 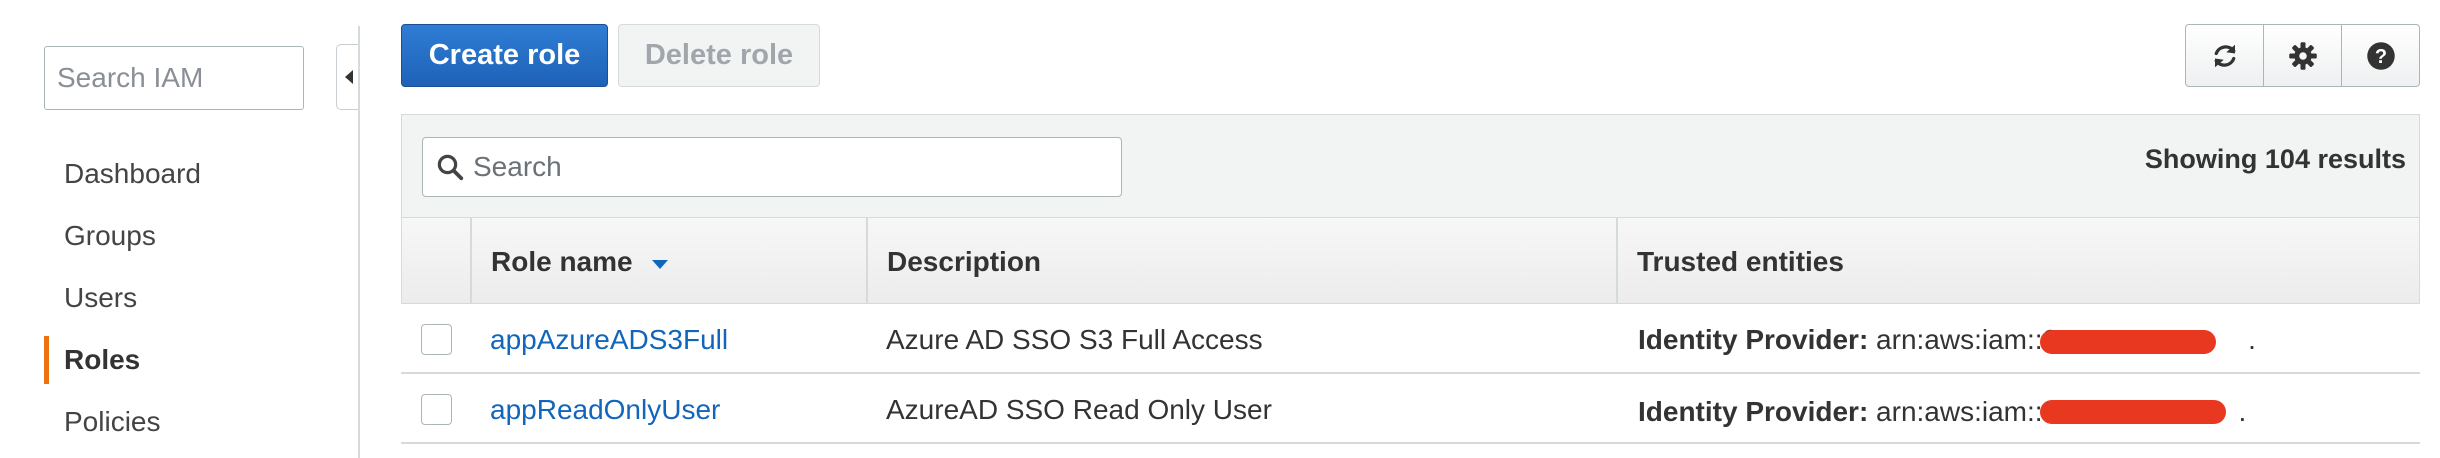 I want to click on table-actions-group: ?, so click(x=2302, y=55).